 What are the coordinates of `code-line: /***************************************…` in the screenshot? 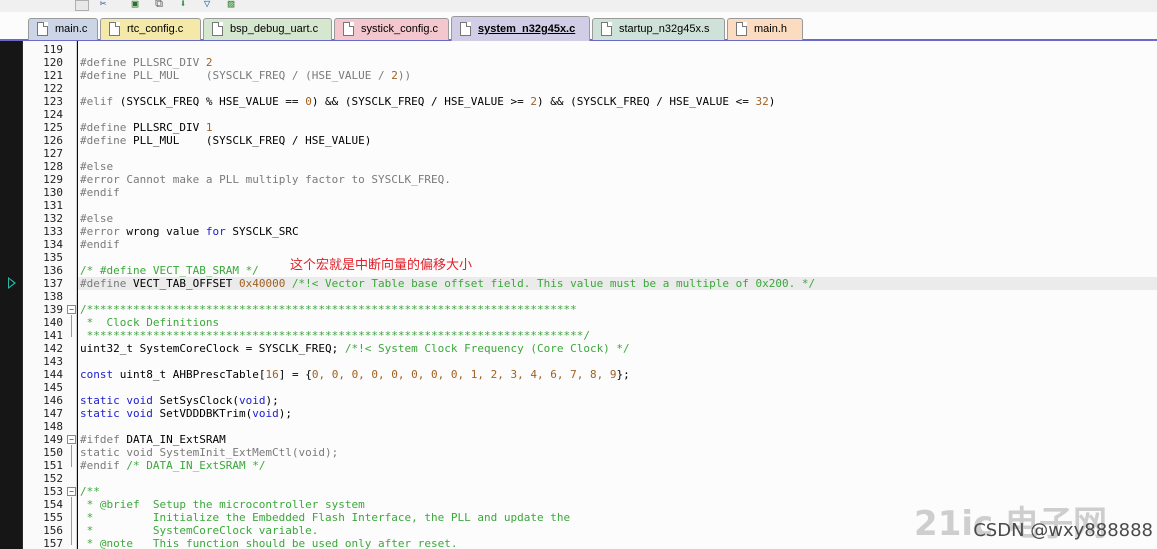 It's located at (328, 309).